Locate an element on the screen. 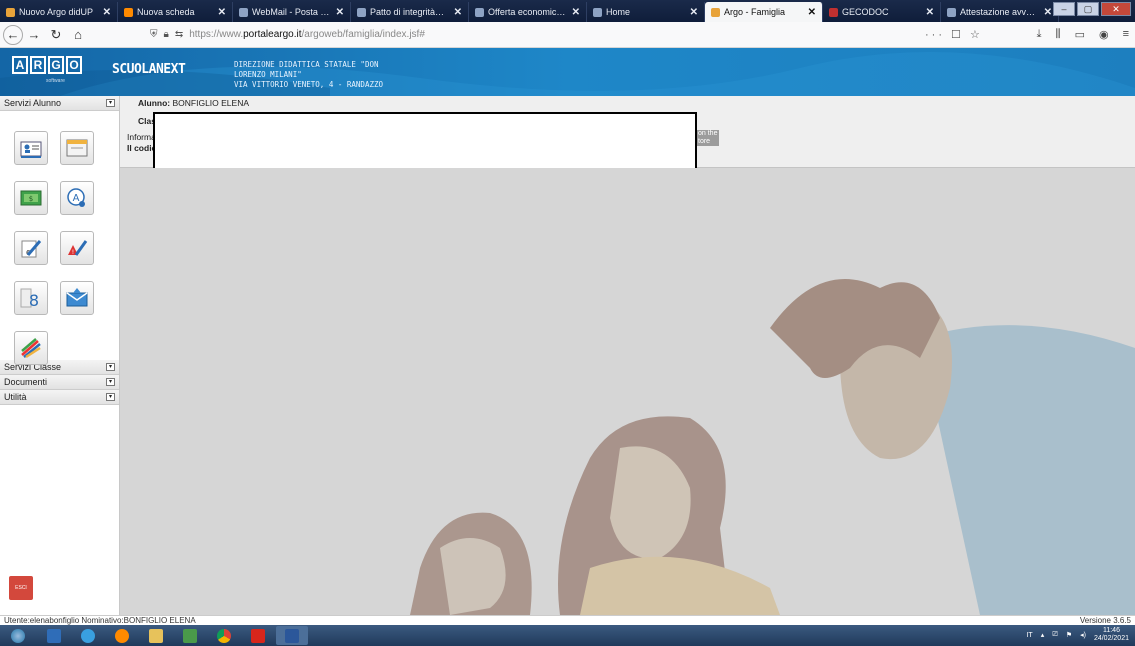  envelope-icon is located at coordinates (77, 297).